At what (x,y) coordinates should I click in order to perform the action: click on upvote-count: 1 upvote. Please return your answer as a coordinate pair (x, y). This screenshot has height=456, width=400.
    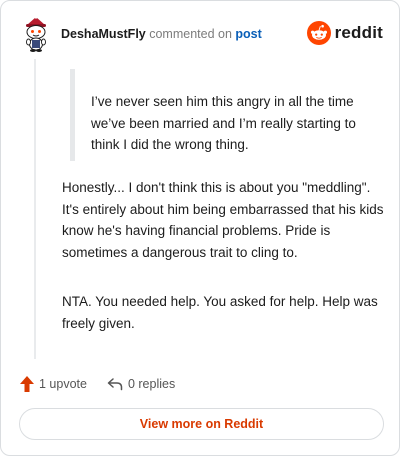
    Looking at the image, I should click on (63, 384).